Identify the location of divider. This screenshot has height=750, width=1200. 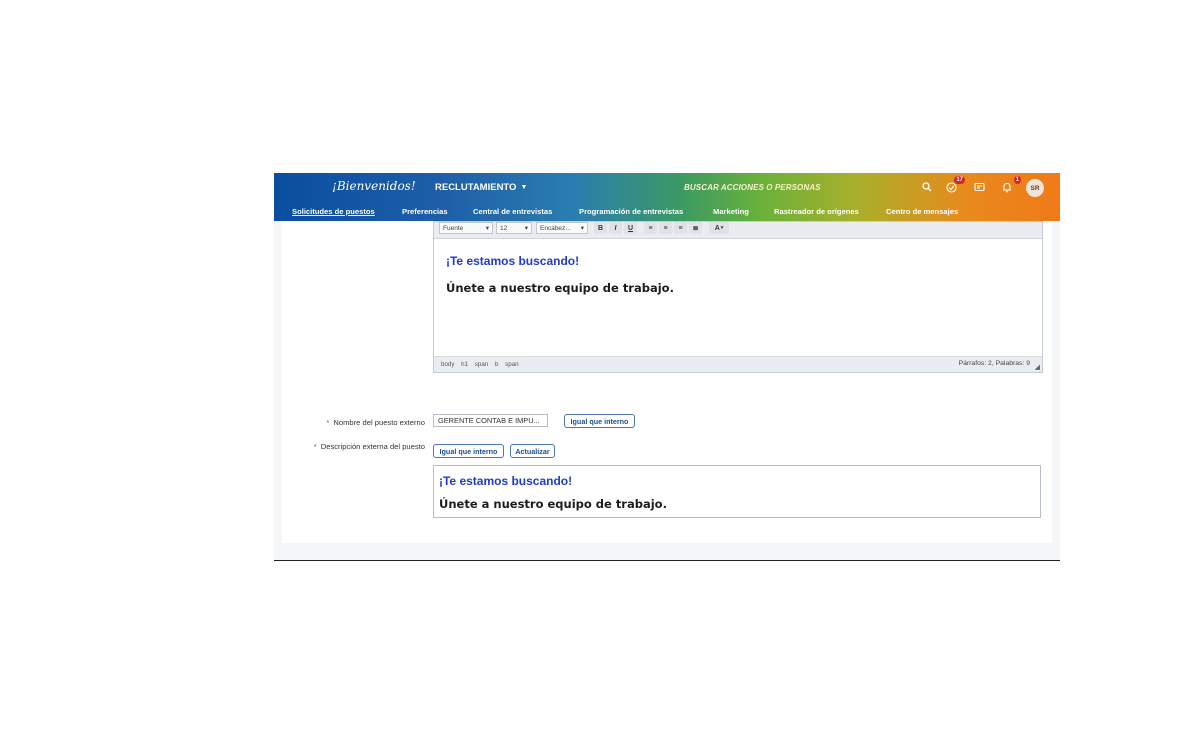
(667, 560).